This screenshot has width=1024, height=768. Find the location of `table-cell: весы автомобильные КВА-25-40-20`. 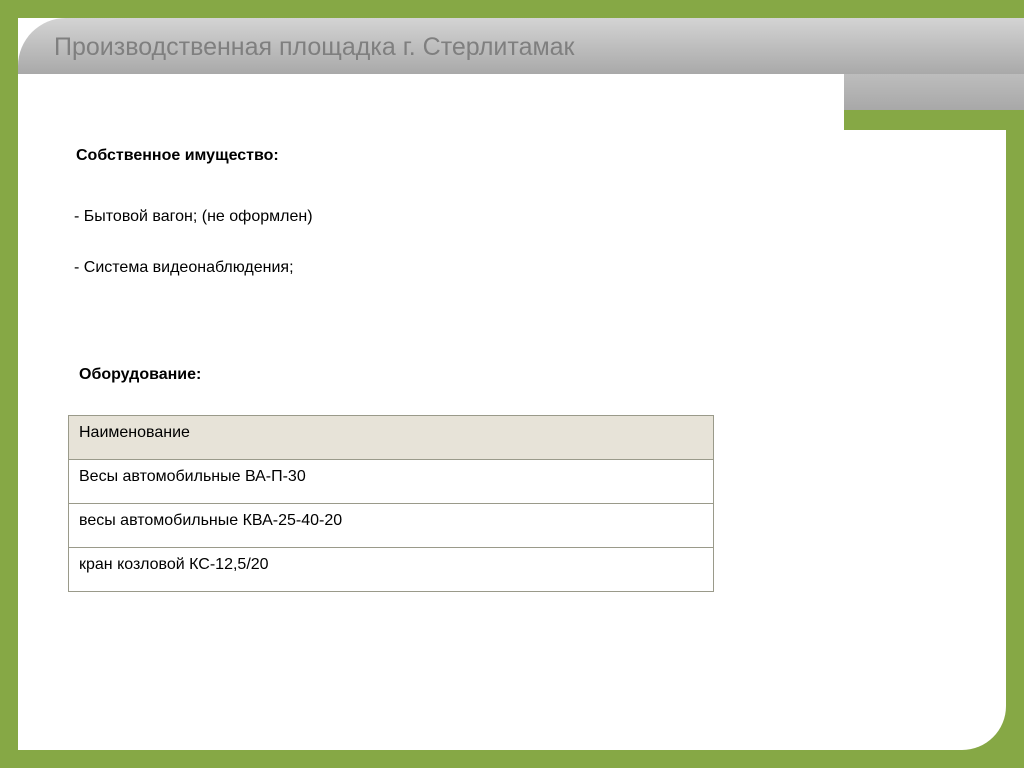

table-cell: весы автомобильные КВА-25-40-20 is located at coordinates (391, 525).